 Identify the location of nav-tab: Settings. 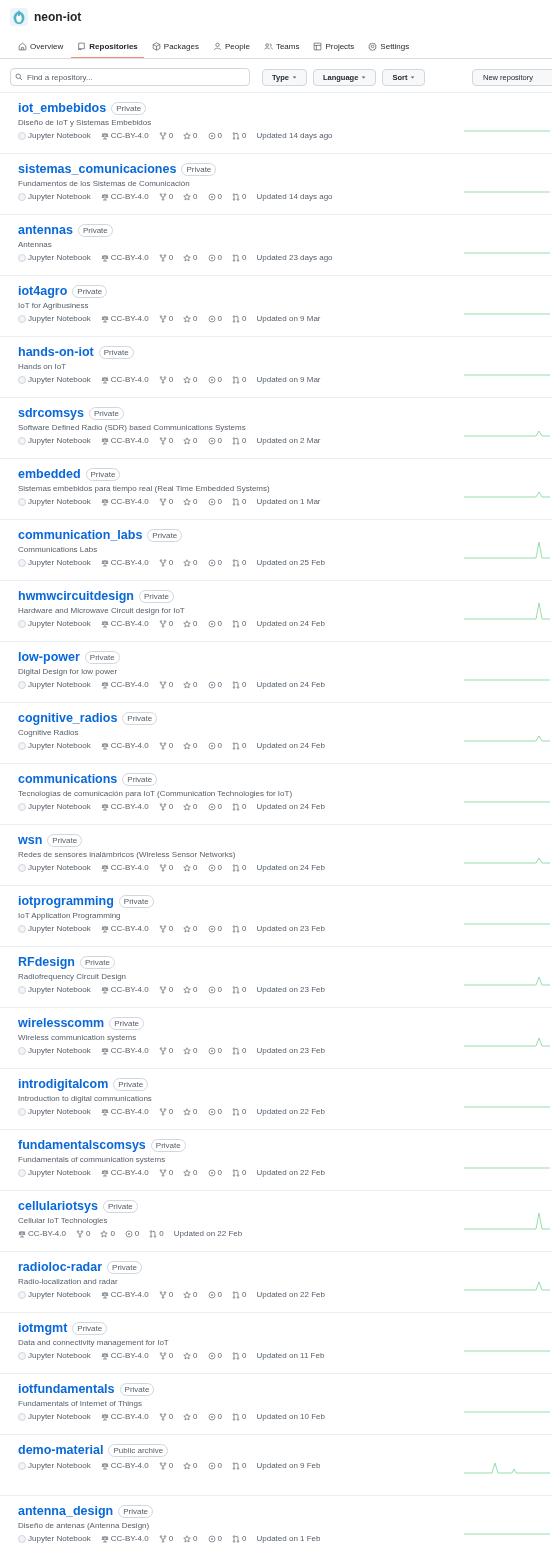
(389, 47).